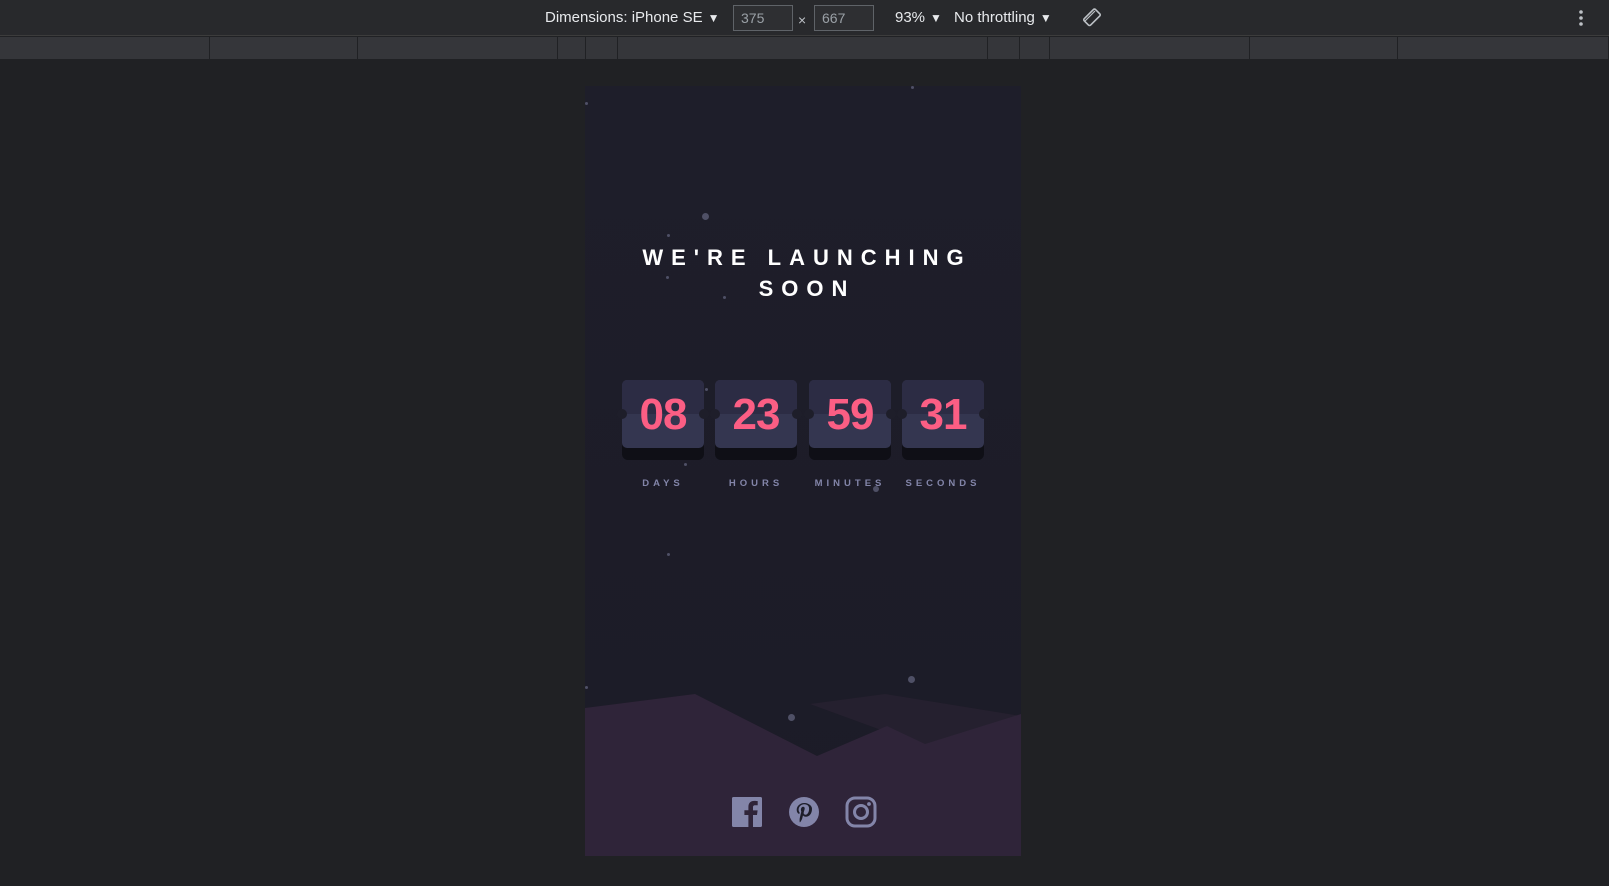 The height and width of the screenshot is (886, 1609). I want to click on rotate-icon, so click(1092, 18).